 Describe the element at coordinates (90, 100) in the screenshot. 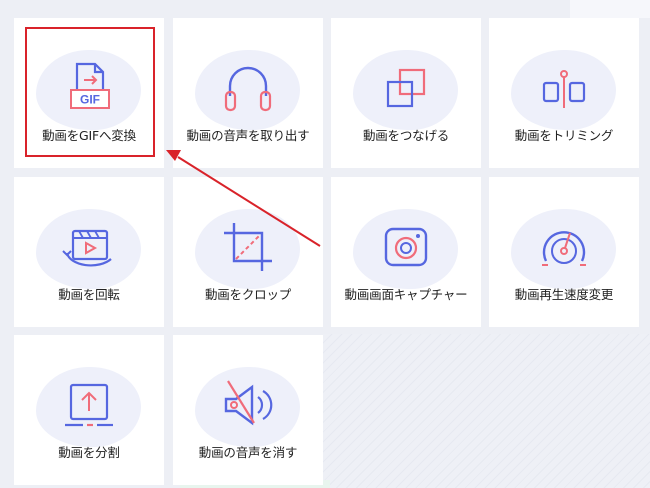

I see `gif-badge-text: GIF` at that location.